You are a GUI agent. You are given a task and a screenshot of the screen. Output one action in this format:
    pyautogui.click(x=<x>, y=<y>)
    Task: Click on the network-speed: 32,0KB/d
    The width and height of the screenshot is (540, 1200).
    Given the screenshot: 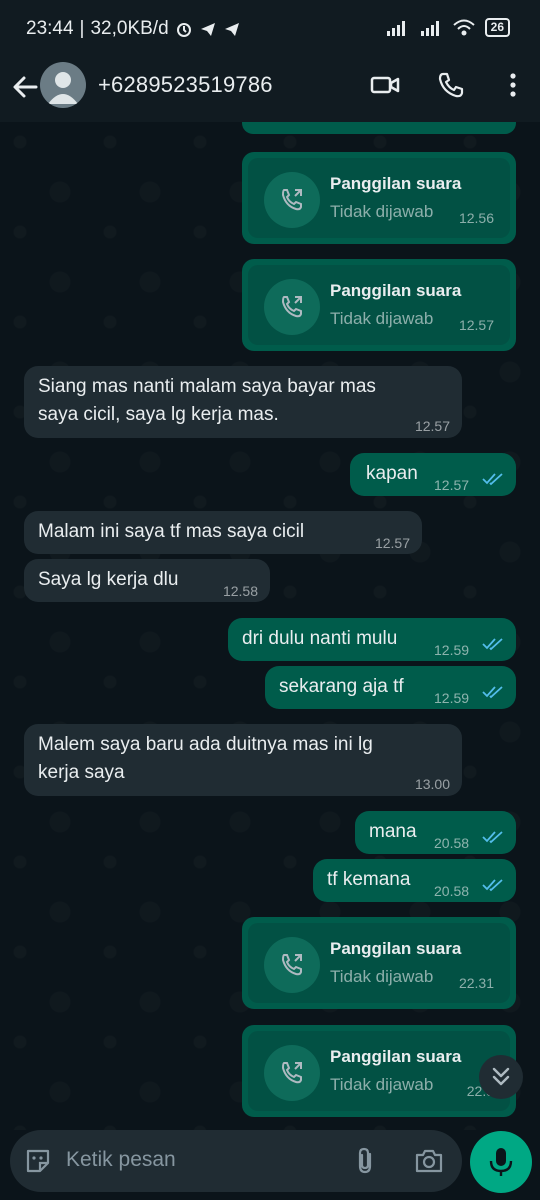 What is the action you would take?
    pyautogui.click(x=129, y=28)
    